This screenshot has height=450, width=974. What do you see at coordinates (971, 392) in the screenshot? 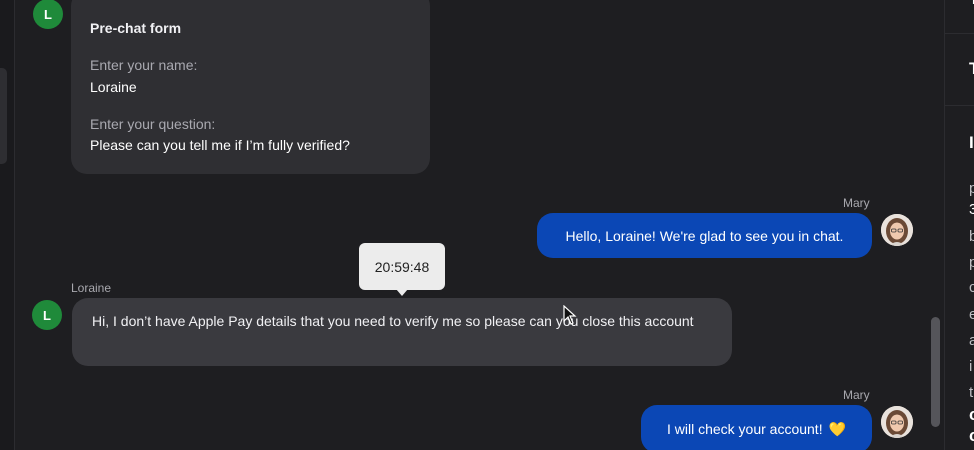
I see `panel-text: t` at bounding box center [971, 392].